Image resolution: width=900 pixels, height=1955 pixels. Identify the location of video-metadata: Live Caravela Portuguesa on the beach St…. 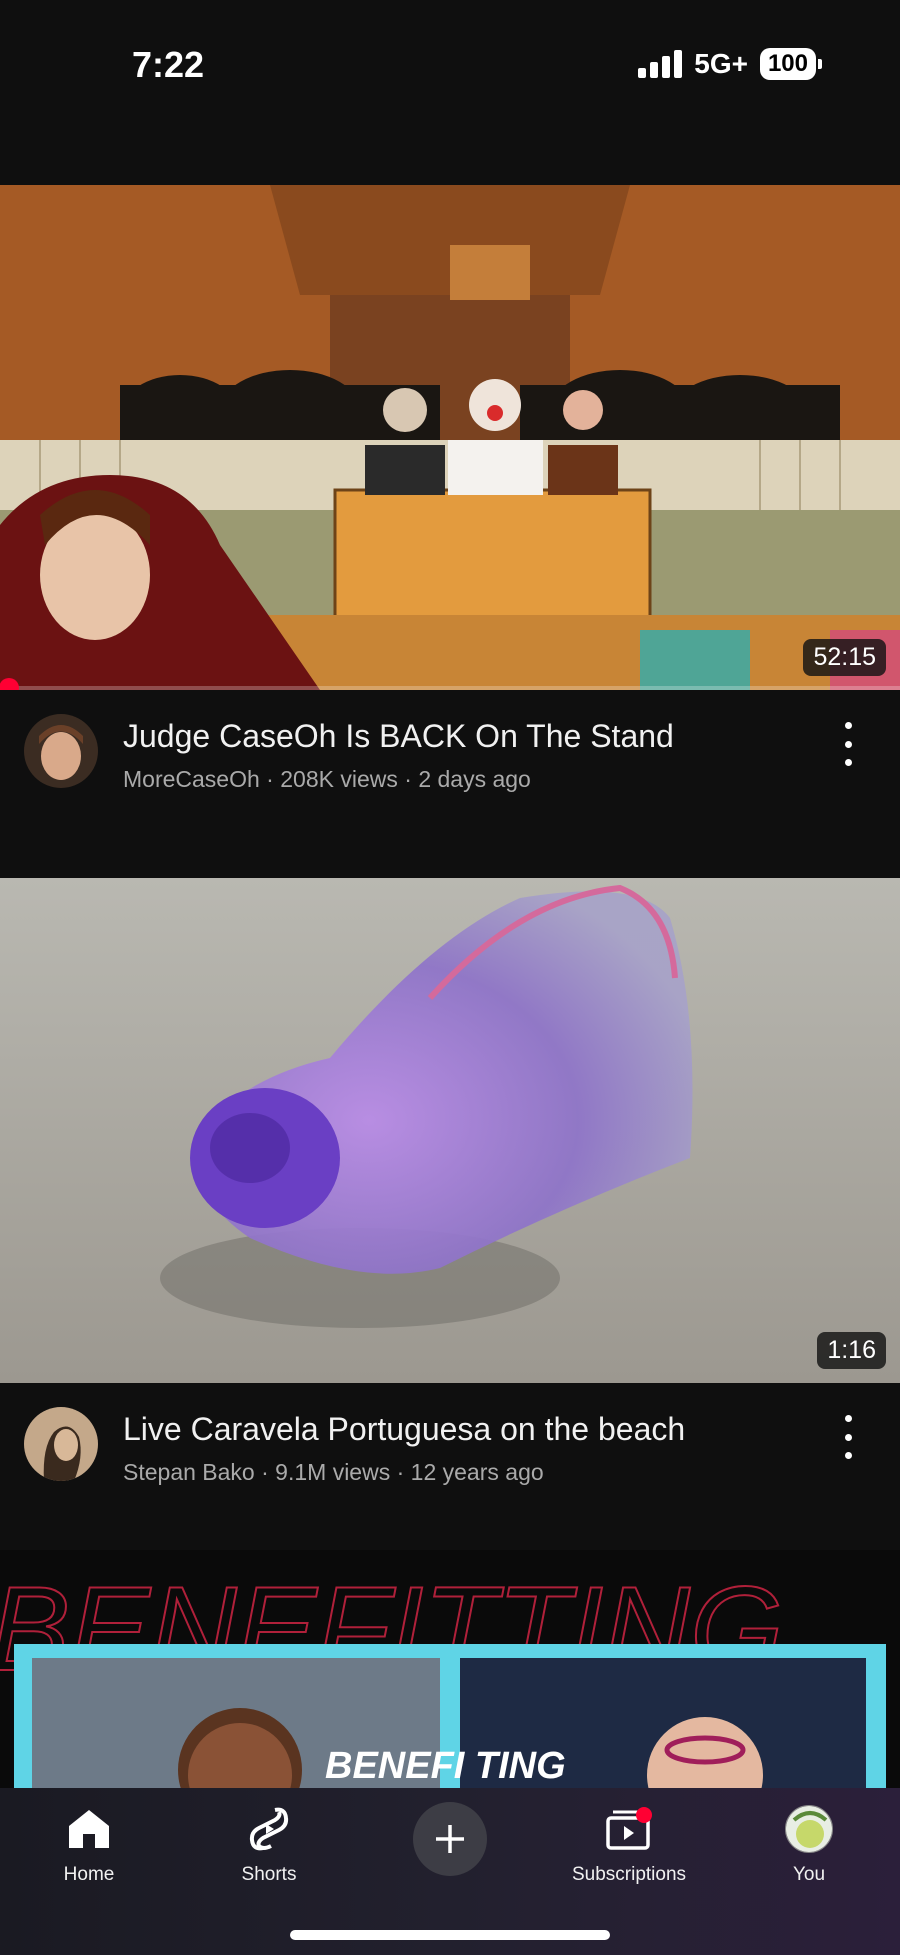
(450, 1443).